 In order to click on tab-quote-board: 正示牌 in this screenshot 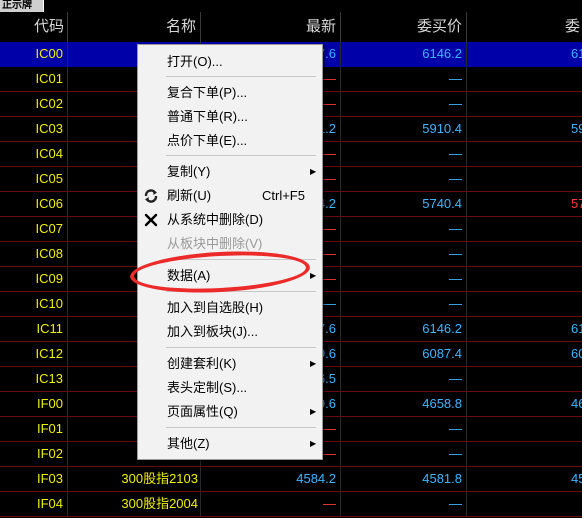, I will do `click(22, 6)`.